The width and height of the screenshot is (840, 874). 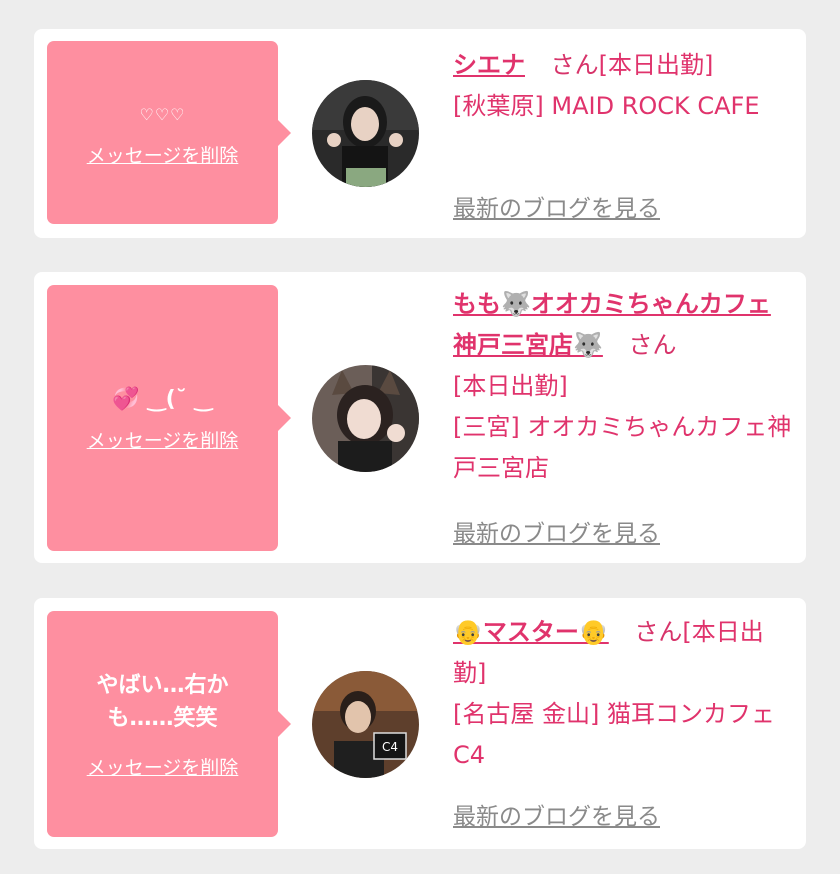 What do you see at coordinates (489, 65) in the screenshot?
I see `cast-name-link: シエナ` at bounding box center [489, 65].